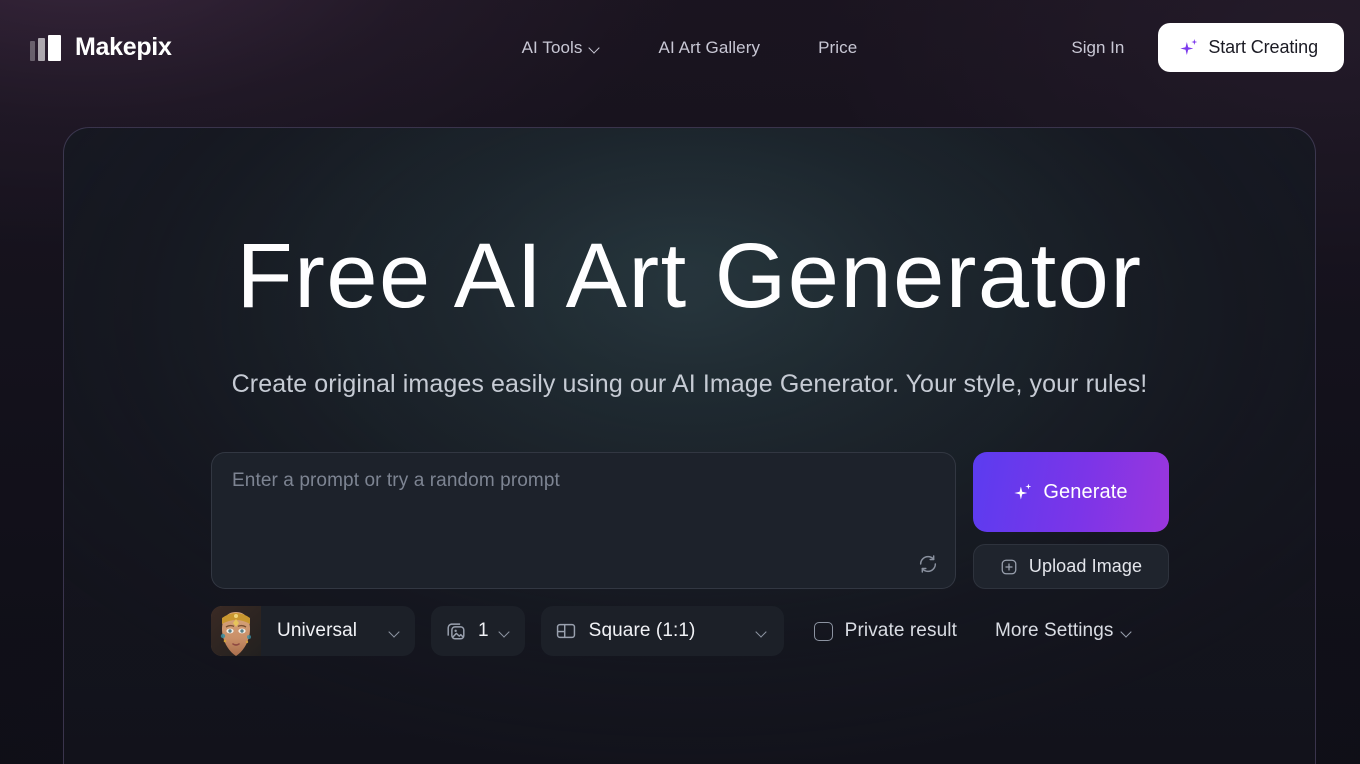 The image size is (1360, 764). I want to click on nav-item-label: AI Tools, so click(552, 47).